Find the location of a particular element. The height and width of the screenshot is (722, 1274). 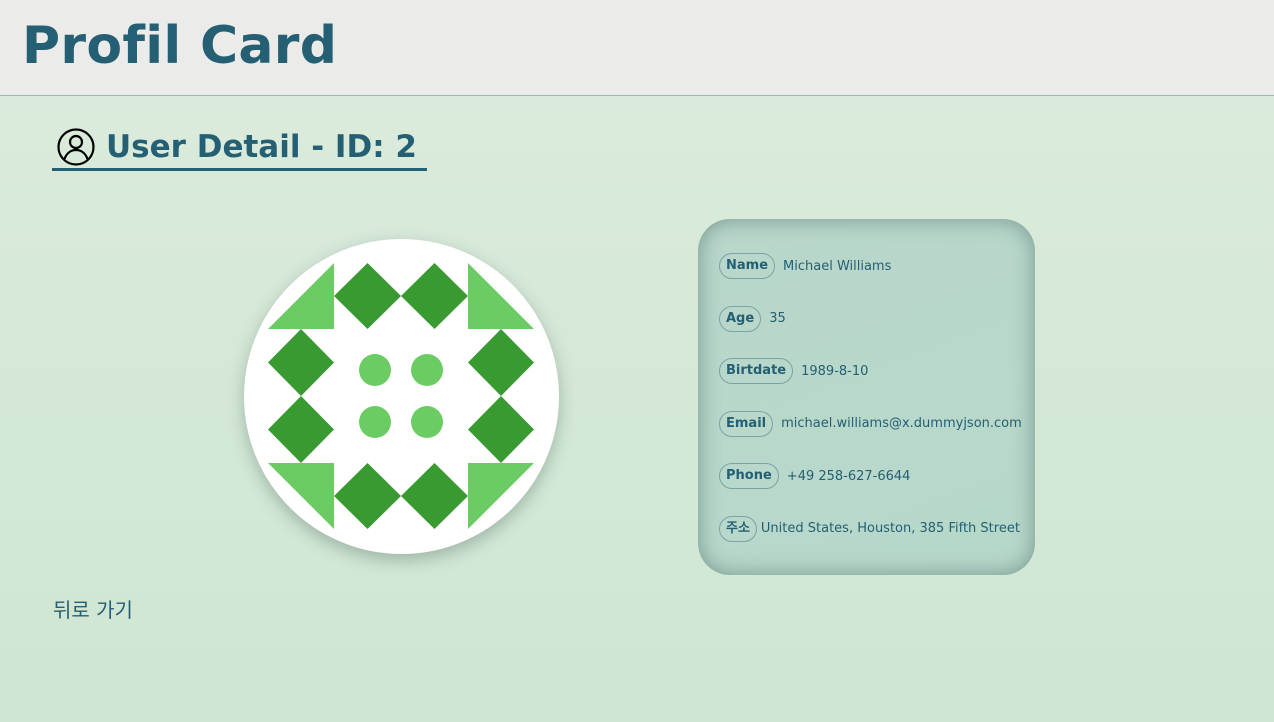

user-circle-icon is located at coordinates (76, 147).